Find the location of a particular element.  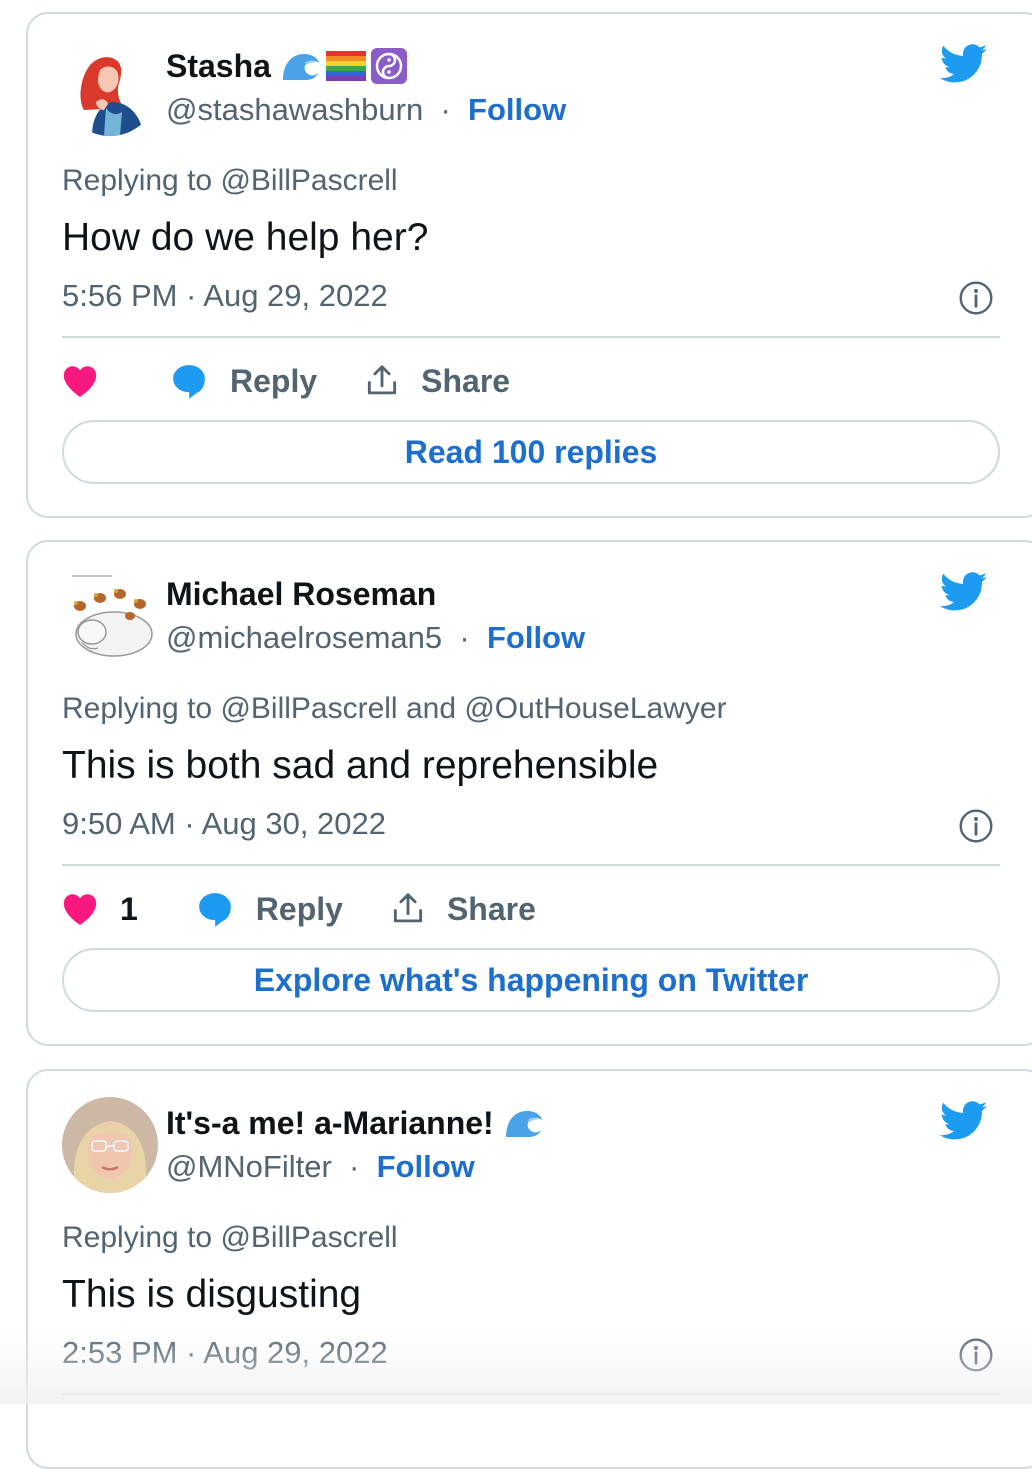

tweet-text: This is both sad and reprehensible is located at coordinates (360, 765).